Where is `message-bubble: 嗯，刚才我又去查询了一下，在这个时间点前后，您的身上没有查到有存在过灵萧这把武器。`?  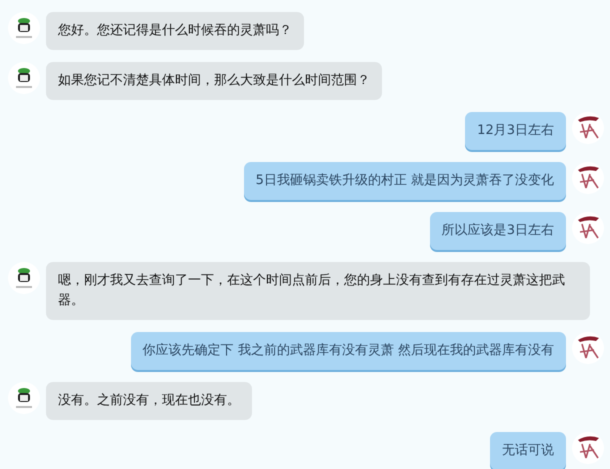
message-bubble: 嗯，刚才我又去查询了一下，在这个时间点前后，您的身上没有查到有存在过灵萧这把武器。 is located at coordinates (318, 291).